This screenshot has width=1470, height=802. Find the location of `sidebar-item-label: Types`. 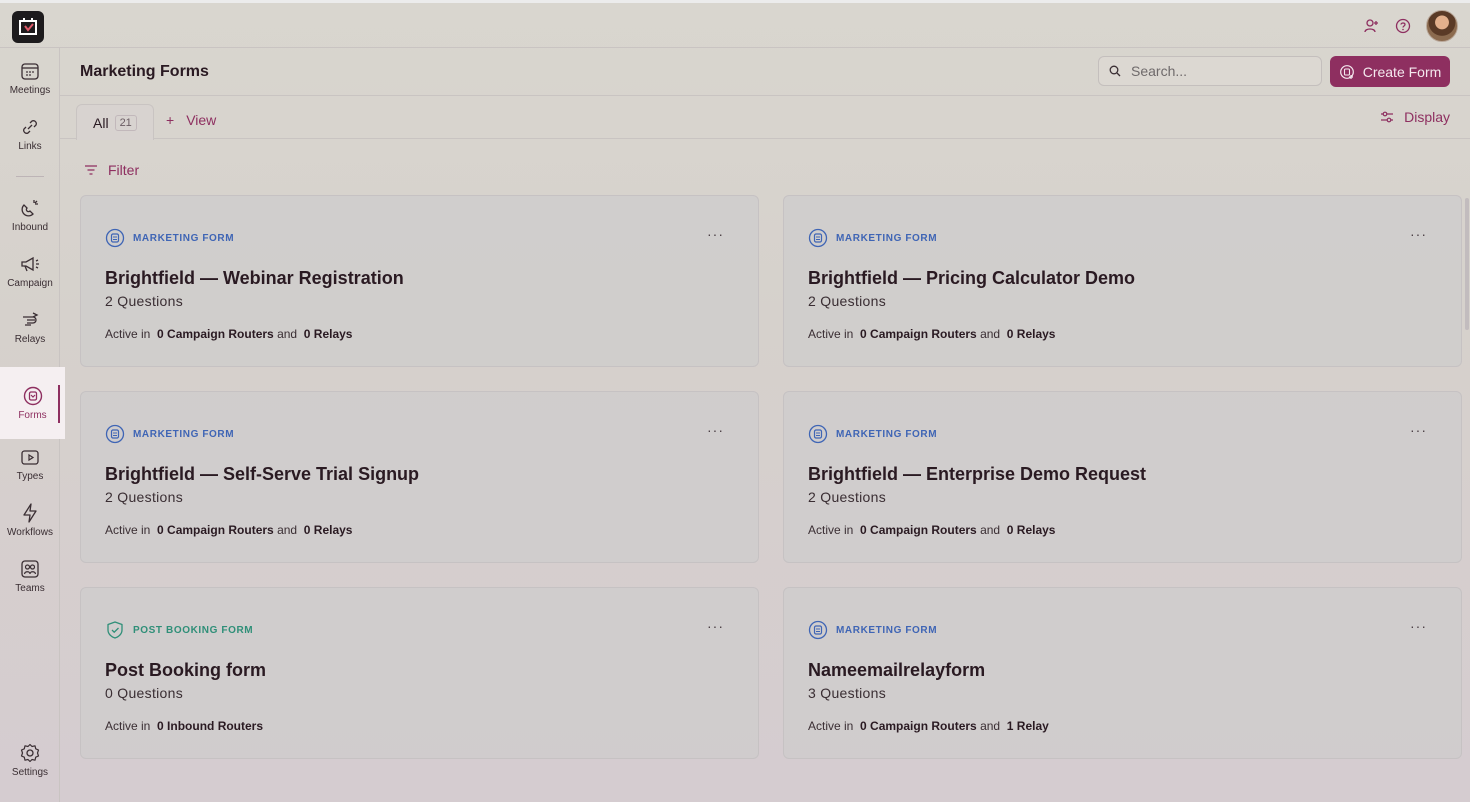

sidebar-item-label: Types is located at coordinates (30, 476).